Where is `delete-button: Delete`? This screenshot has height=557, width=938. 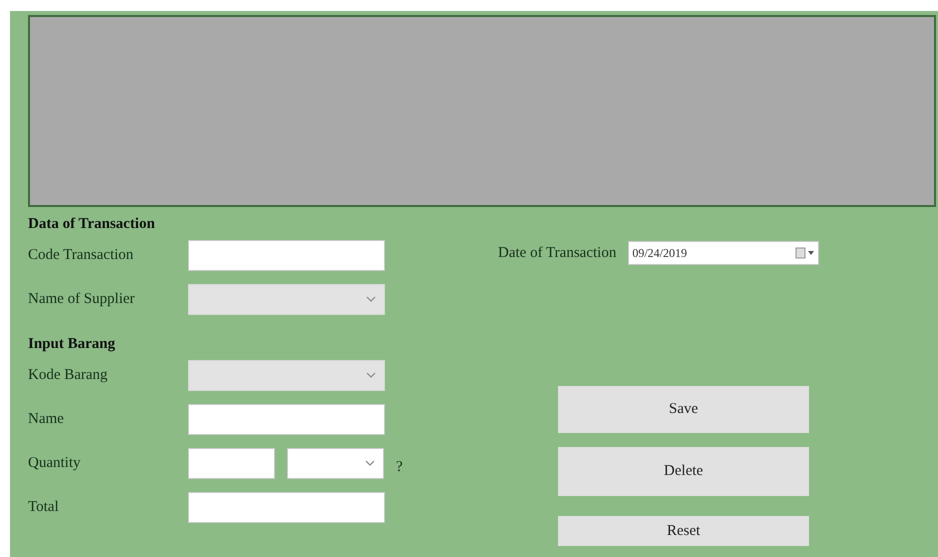 delete-button: Delete is located at coordinates (683, 471).